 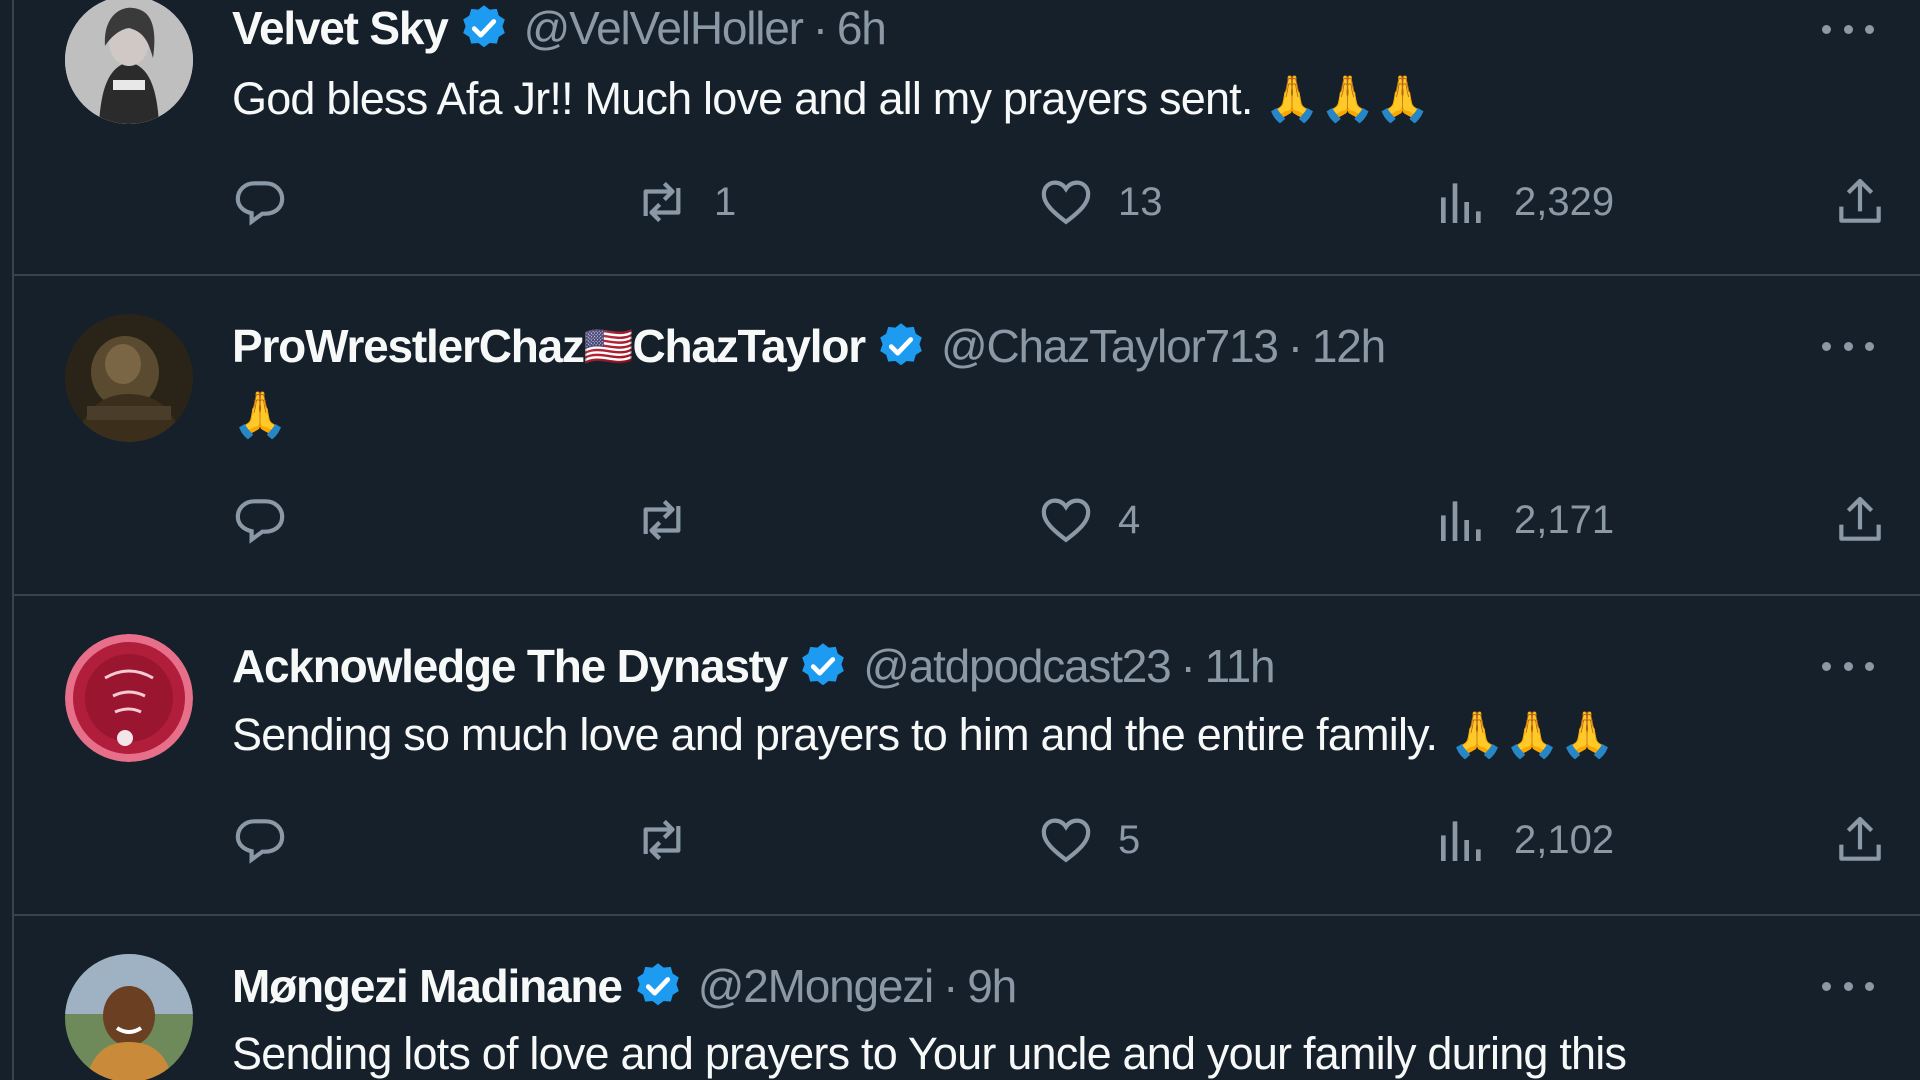 What do you see at coordinates (749, 346) in the screenshot?
I see `display-name-suffix: ChazTaylor` at bounding box center [749, 346].